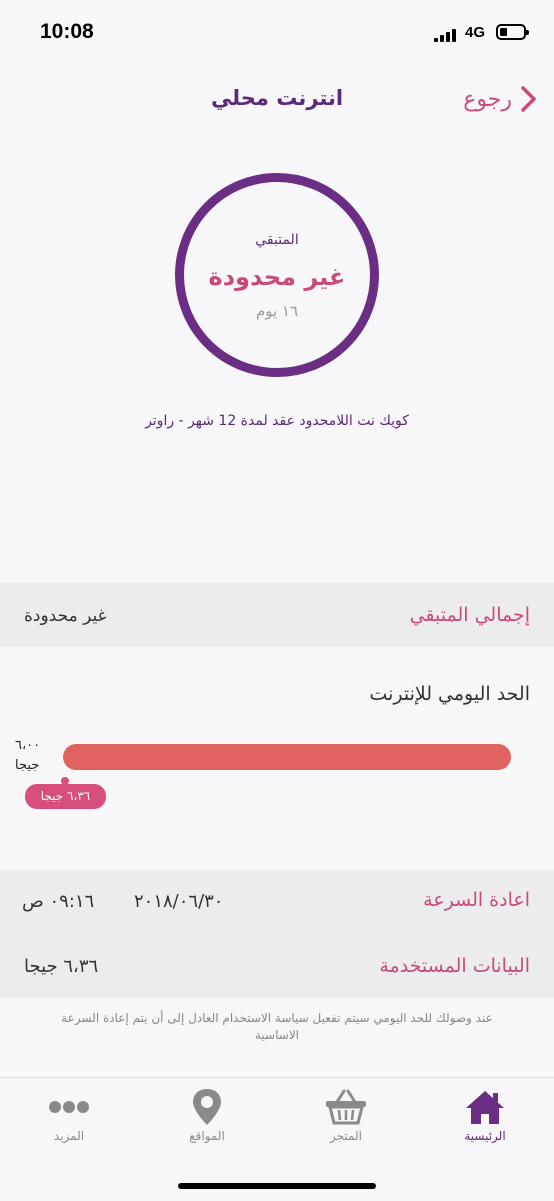  Describe the element at coordinates (512, 32) in the screenshot. I see `battery-icon` at that location.